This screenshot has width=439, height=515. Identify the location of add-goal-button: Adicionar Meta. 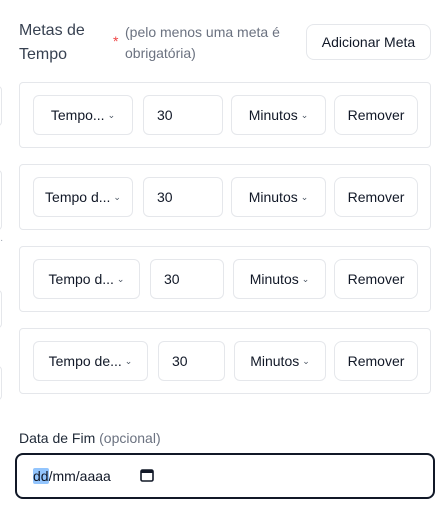
(368, 42).